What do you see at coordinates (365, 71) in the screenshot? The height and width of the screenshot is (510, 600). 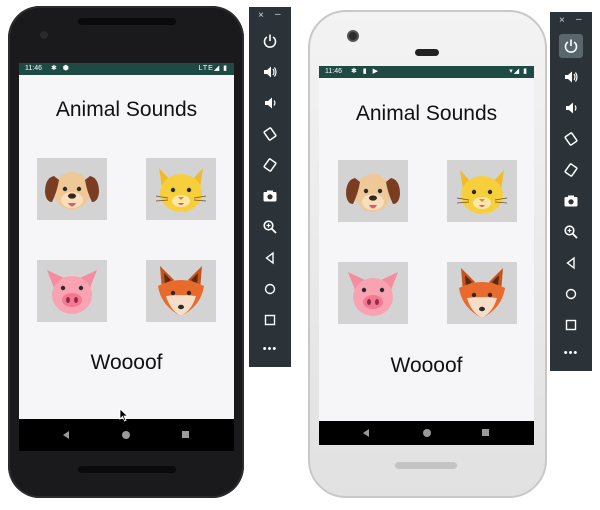 I see `status-notification-icons: ✱ ▮ ▶` at bounding box center [365, 71].